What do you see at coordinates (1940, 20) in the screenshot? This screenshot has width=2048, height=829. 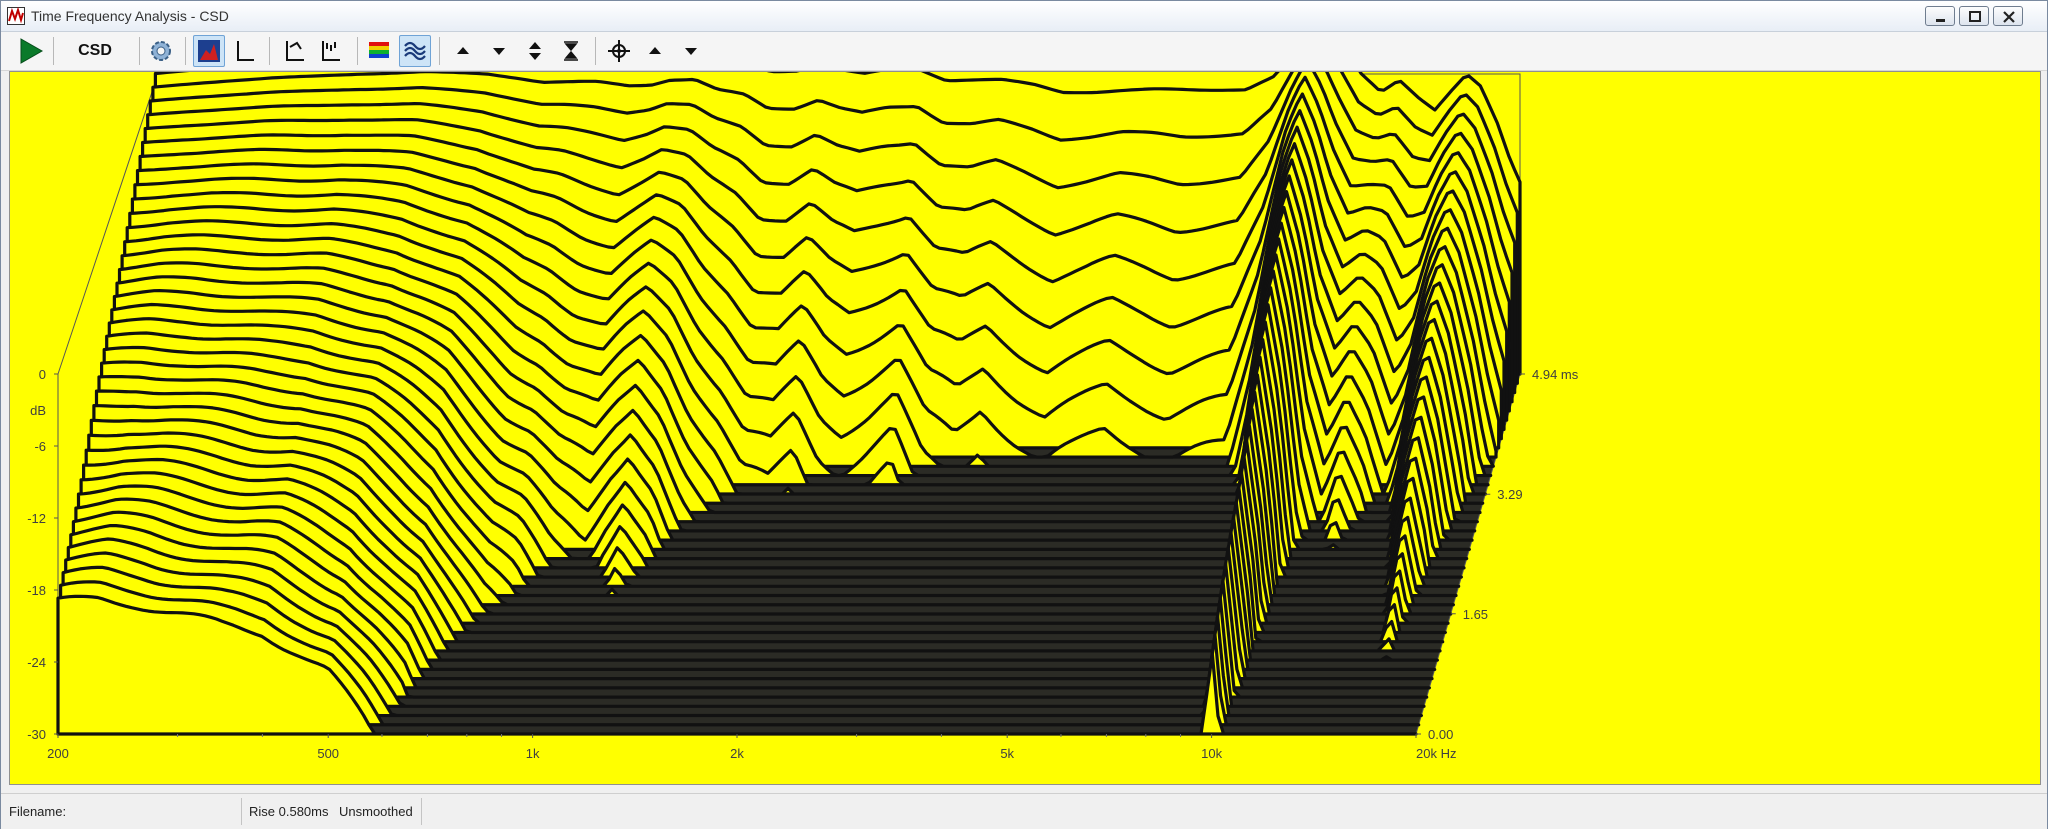 I see `minimize-icon` at bounding box center [1940, 20].